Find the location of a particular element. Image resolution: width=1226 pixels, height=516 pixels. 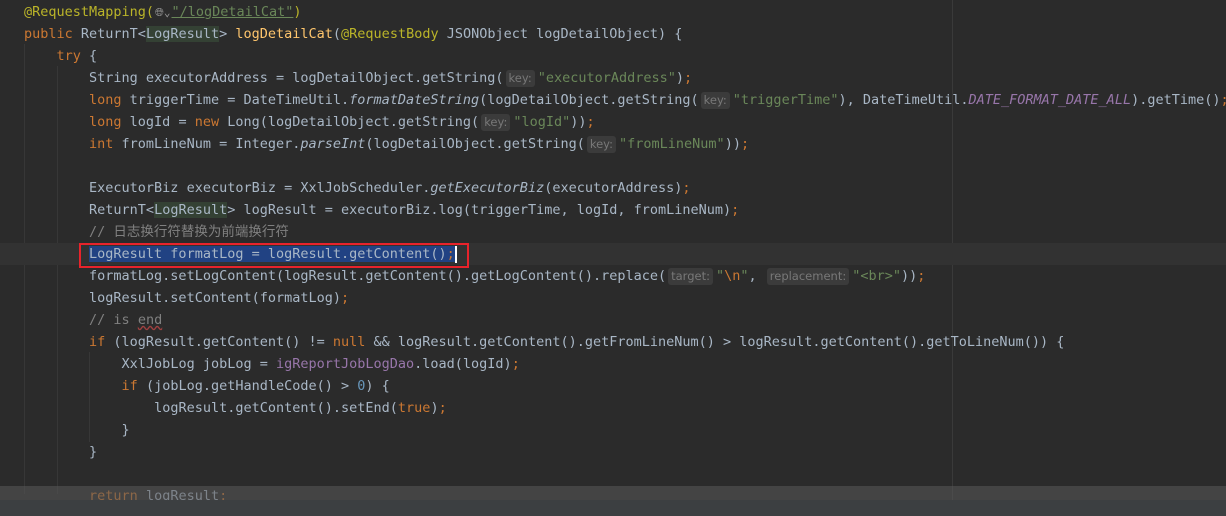

code-line: @RequestMapping(🌐︎⌄"/logDetailCat") is located at coordinates (613, 12).